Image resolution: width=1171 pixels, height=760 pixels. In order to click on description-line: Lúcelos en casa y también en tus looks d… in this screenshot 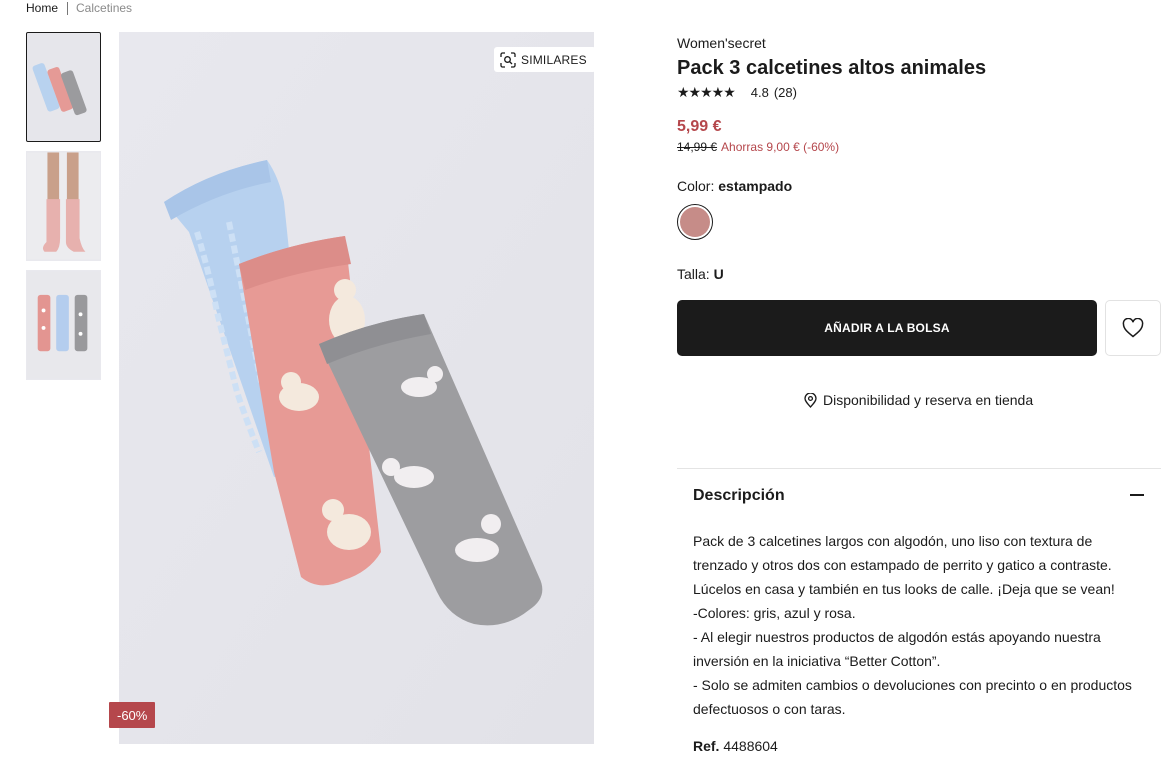, I will do `click(904, 589)`.